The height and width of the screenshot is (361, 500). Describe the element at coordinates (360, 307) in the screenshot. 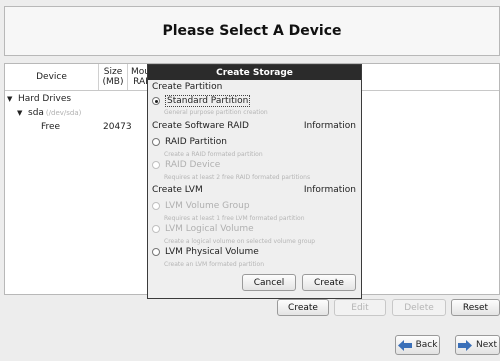

I see `edit-button: Edit` at that location.